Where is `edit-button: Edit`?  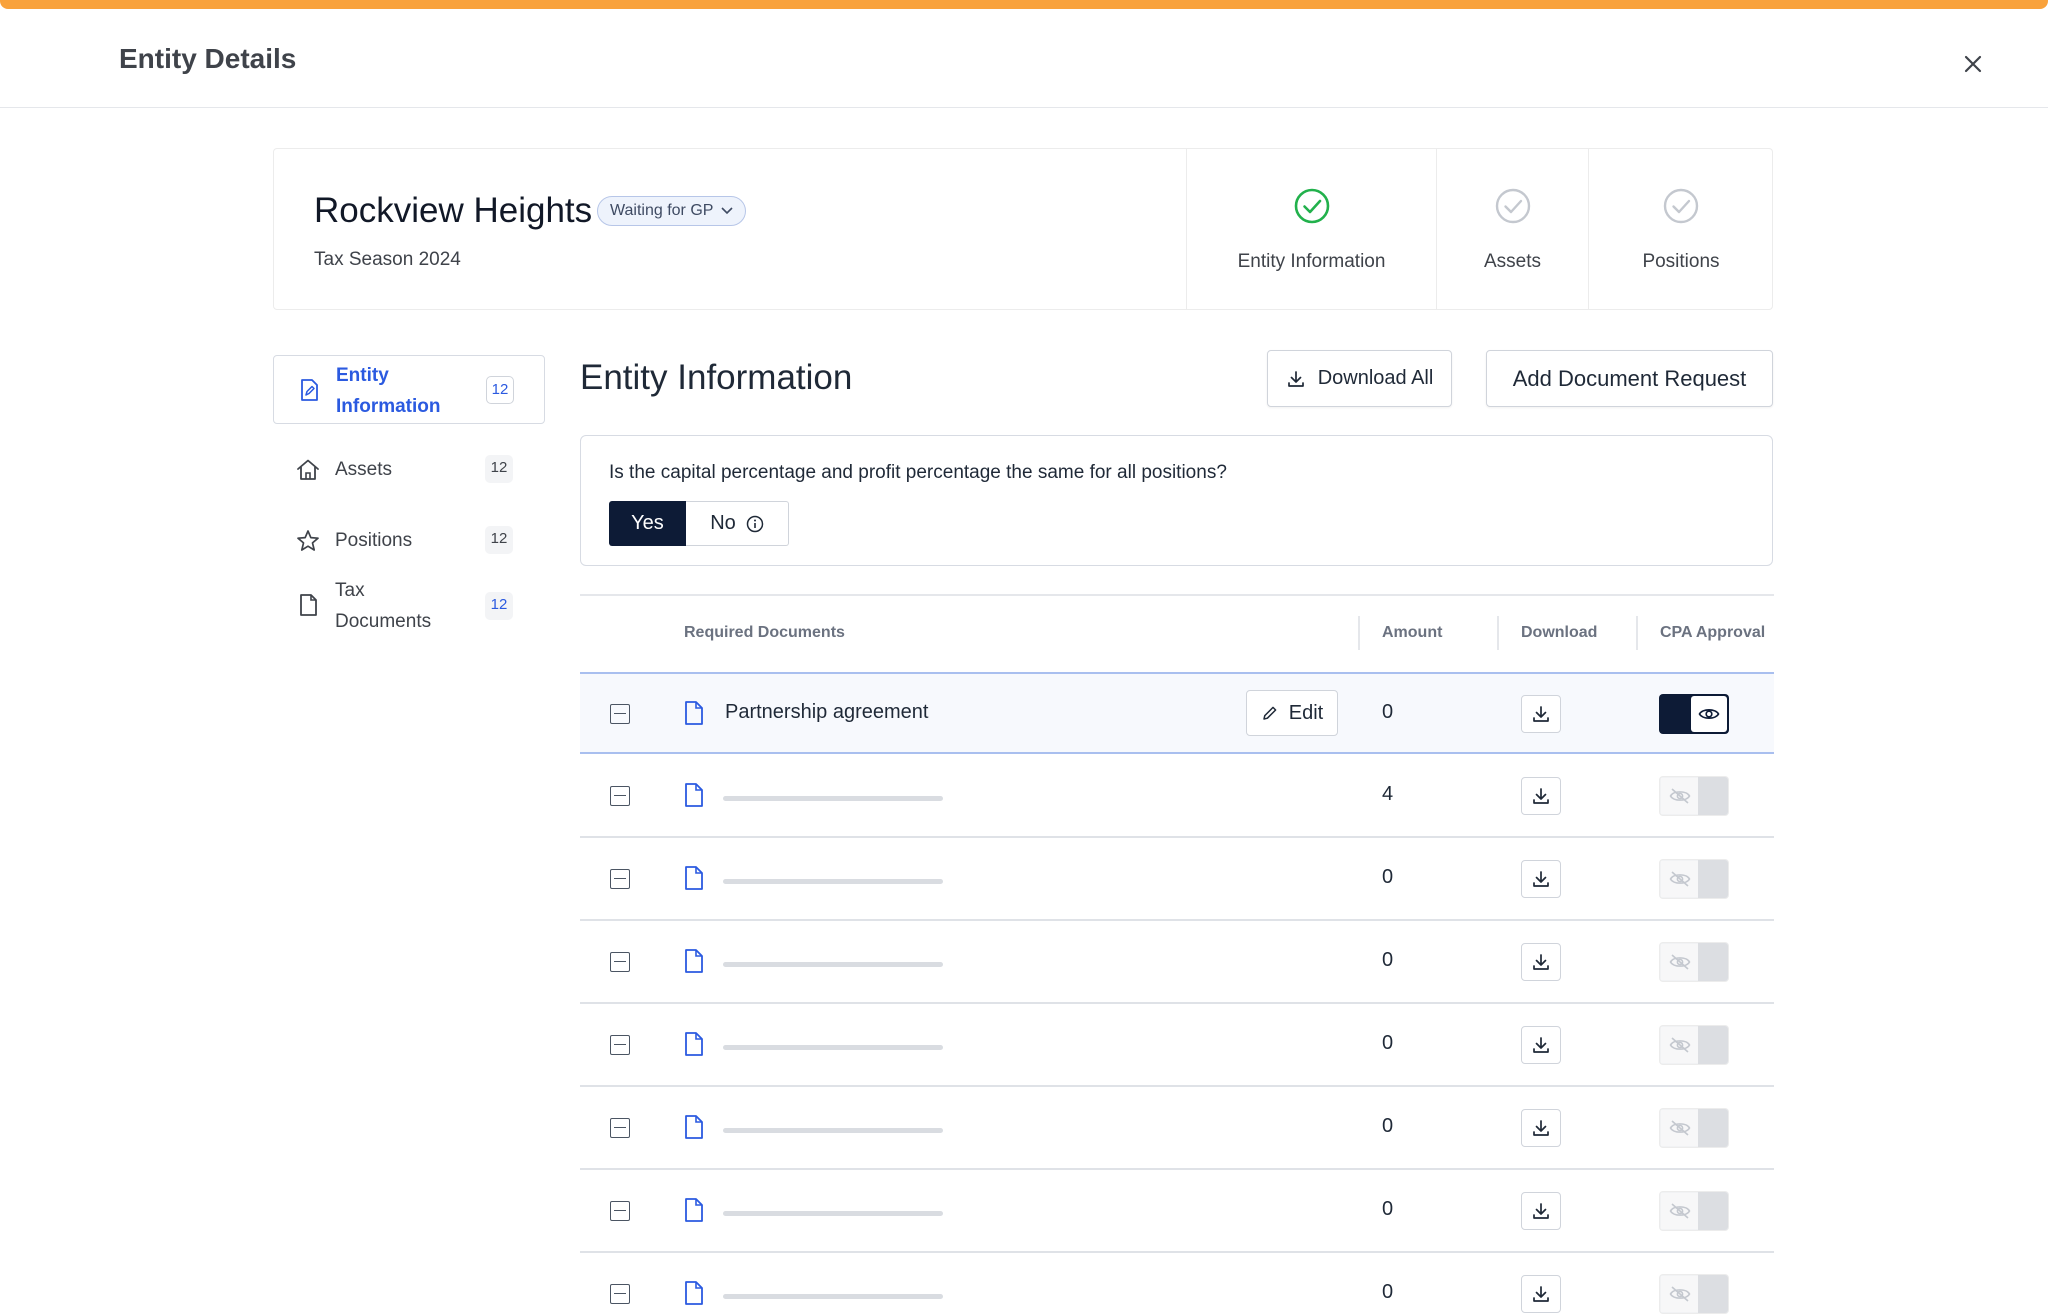 edit-button: Edit is located at coordinates (1292, 713).